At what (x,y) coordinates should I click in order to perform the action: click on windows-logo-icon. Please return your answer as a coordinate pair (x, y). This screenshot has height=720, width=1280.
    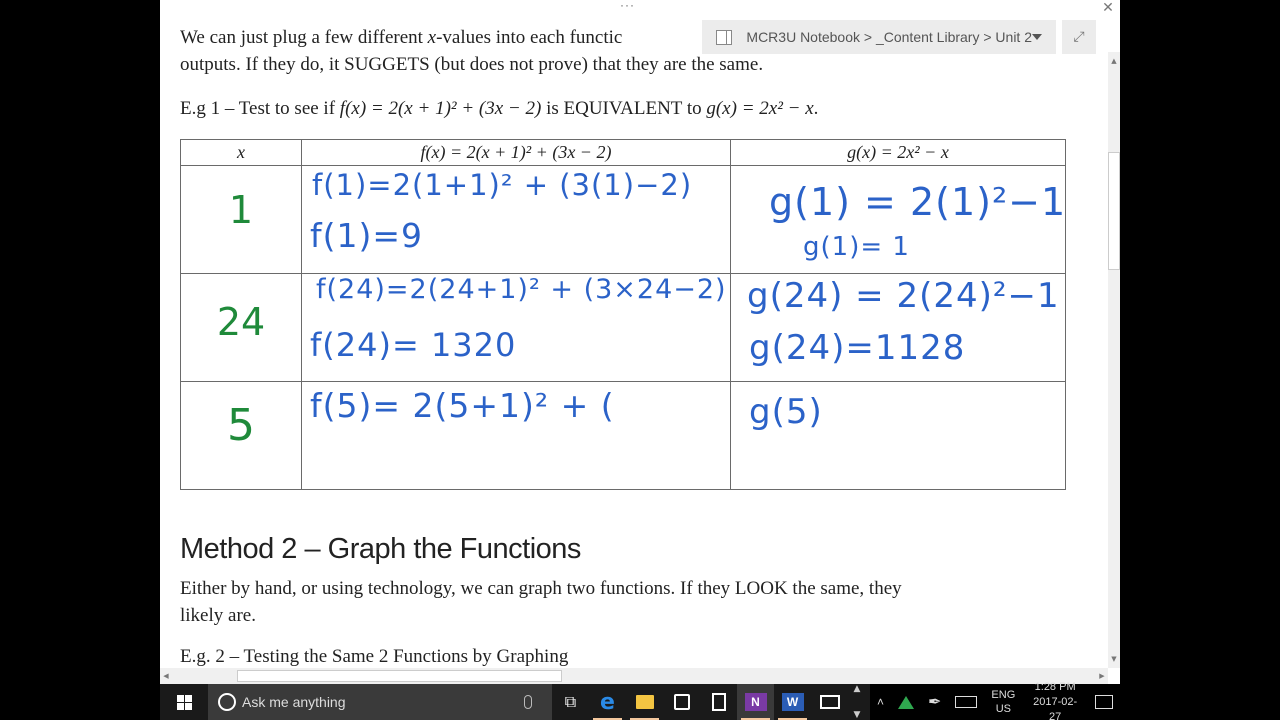
    Looking at the image, I should click on (184, 702).